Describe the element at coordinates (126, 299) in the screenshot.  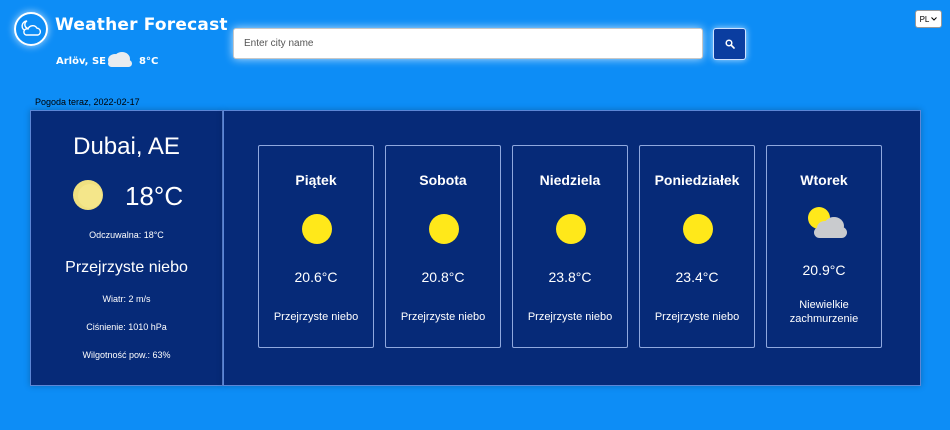
I see `wind: Wiatr: 2 m/s` at that location.